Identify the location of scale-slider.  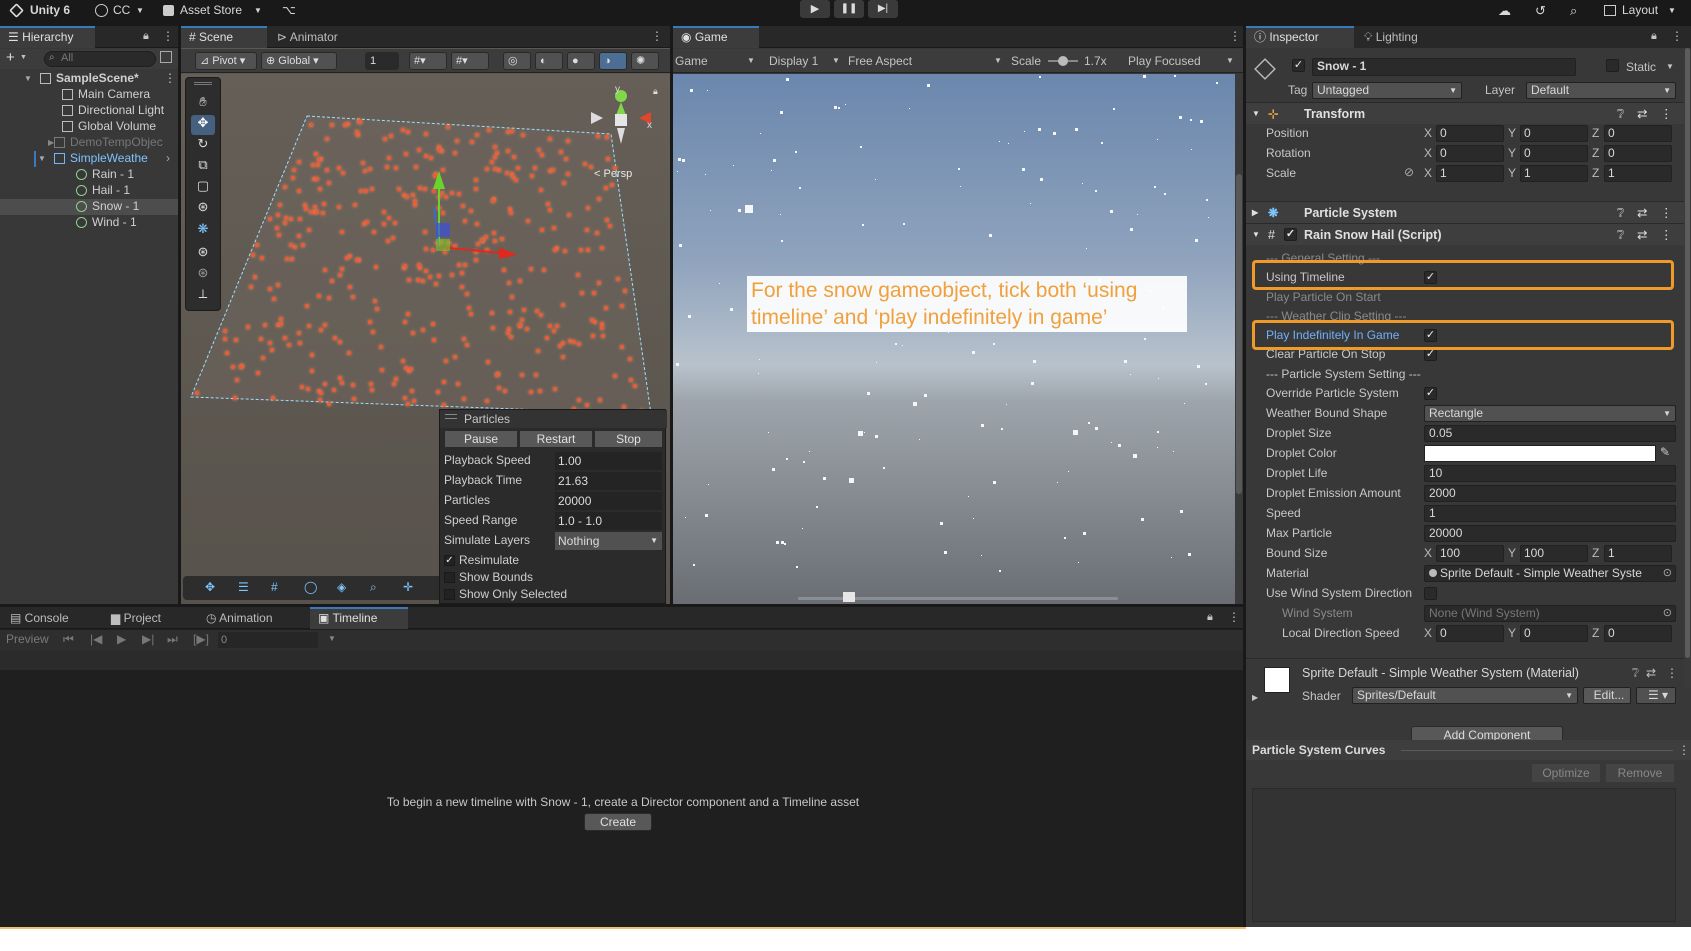
(1063, 61).